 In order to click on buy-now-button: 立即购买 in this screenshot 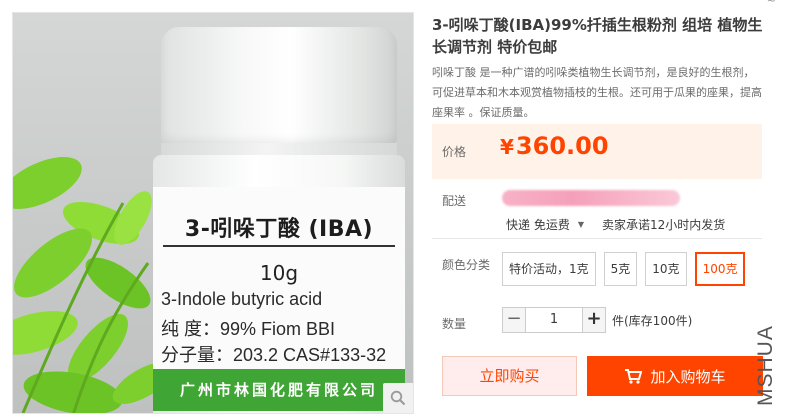, I will do `click(509, 376)`.